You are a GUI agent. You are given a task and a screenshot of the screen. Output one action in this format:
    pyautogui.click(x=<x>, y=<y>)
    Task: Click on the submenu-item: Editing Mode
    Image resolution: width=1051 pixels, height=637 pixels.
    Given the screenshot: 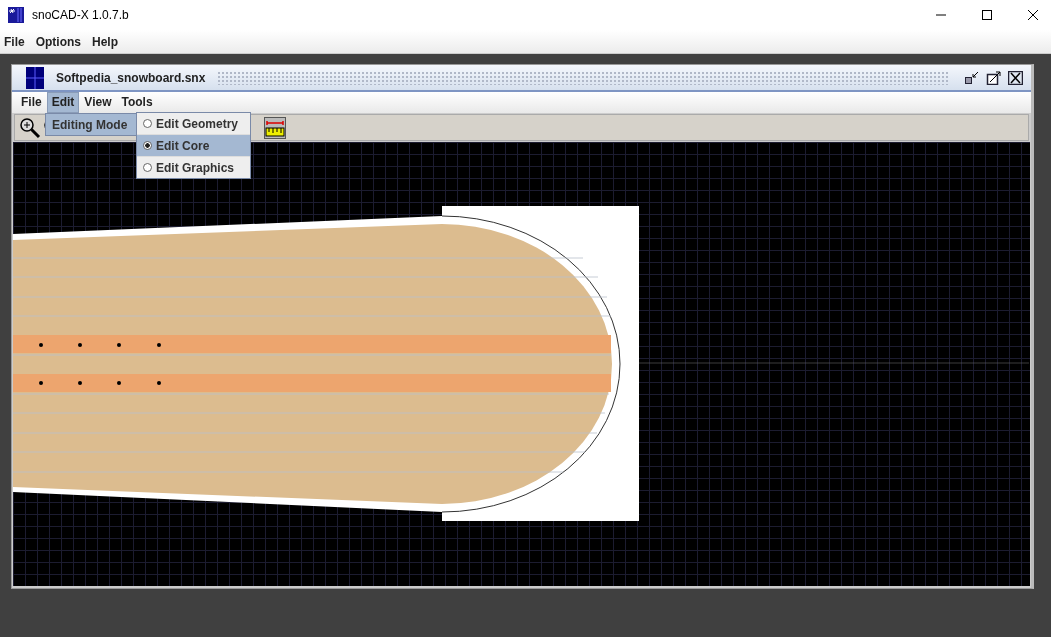 What is the action you would take?
    pyautogui.click(x=91, y=124)
    